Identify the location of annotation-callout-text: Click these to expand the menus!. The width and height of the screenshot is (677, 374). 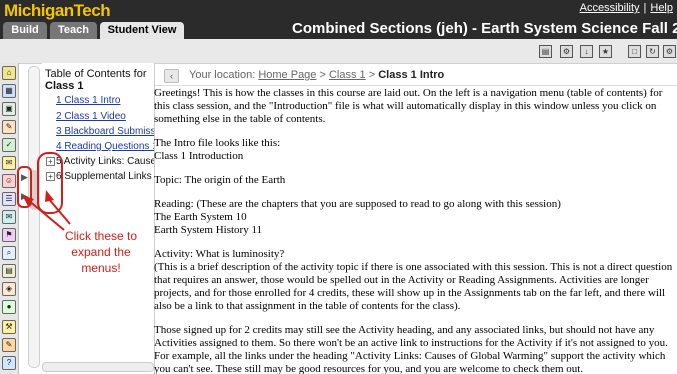
(101, 252).